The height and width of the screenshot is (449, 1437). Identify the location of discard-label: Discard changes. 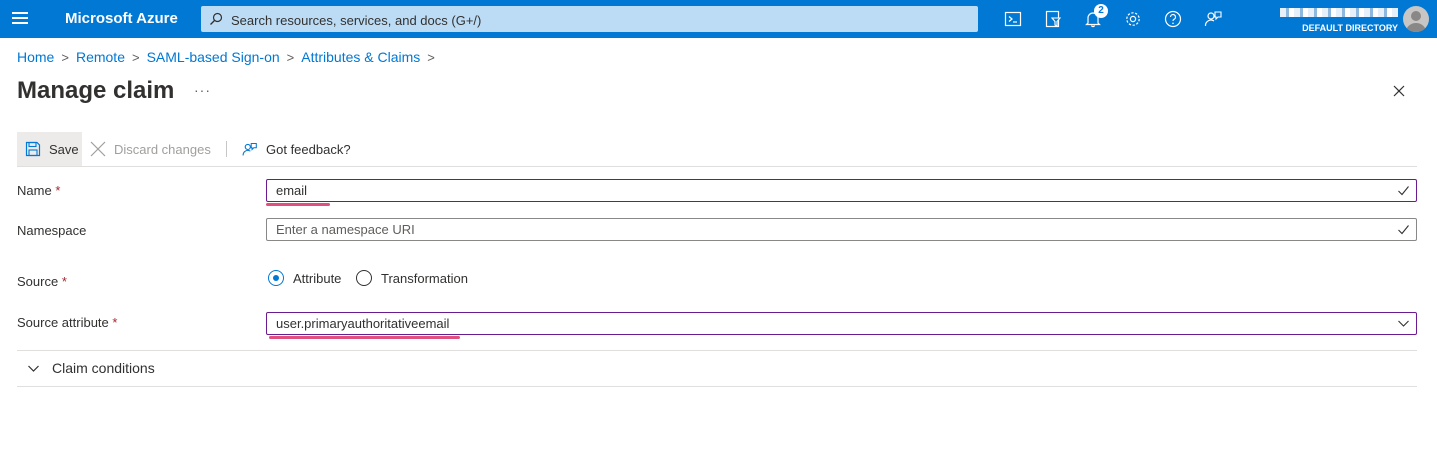
(162, 149).